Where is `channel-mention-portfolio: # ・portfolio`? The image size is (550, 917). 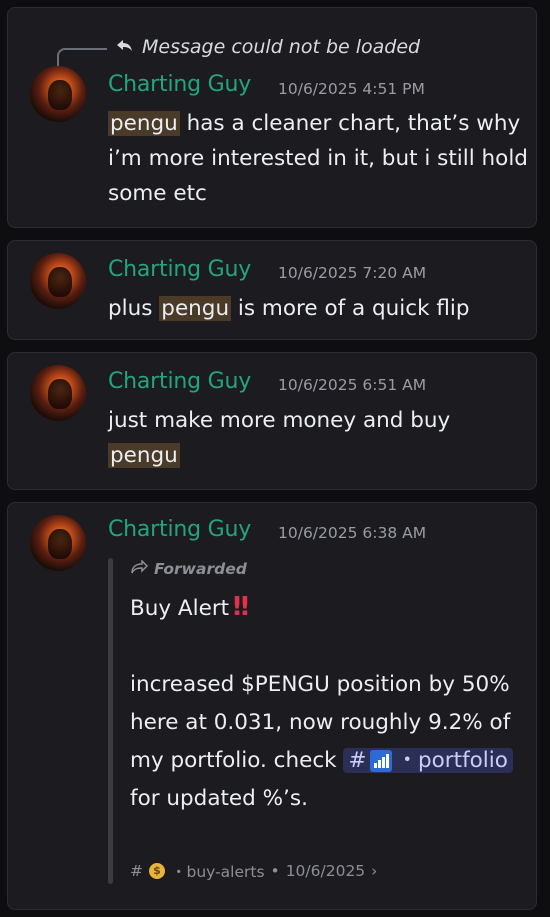 channel-mention-portfolio: # ・portfolio is located at coordinates (428, 760).